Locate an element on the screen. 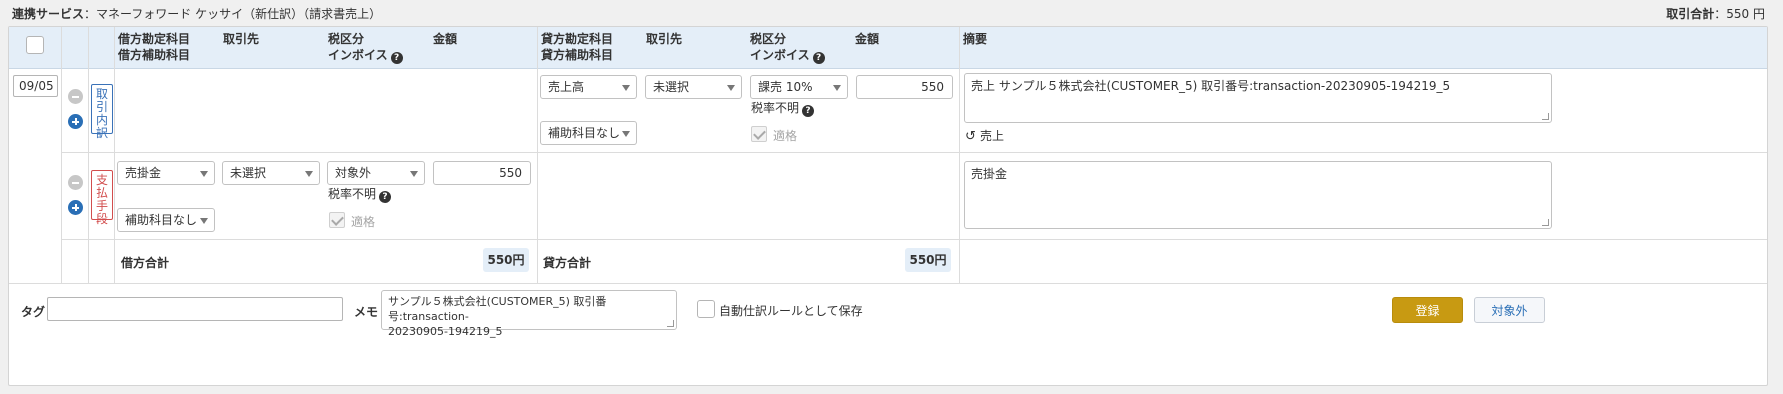 This screenshot has height=394, width=1783. credit-sub-account-select: 補助科目なし is located at coordinates (588, 133).